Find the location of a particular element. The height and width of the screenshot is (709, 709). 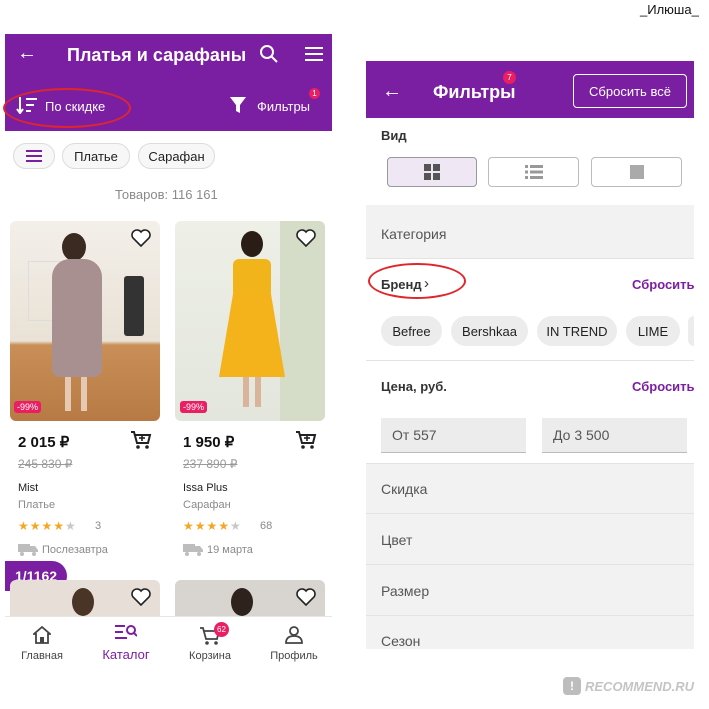

price-label: Цена, руб. is located at coordinates (414, 386).